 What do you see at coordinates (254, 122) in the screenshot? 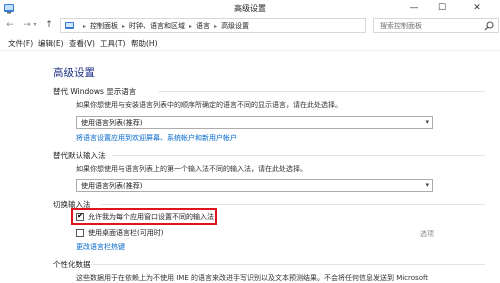
I see `display-language-select: 使用语言列表(推荐) ▾` at bounding box center [254, 122].